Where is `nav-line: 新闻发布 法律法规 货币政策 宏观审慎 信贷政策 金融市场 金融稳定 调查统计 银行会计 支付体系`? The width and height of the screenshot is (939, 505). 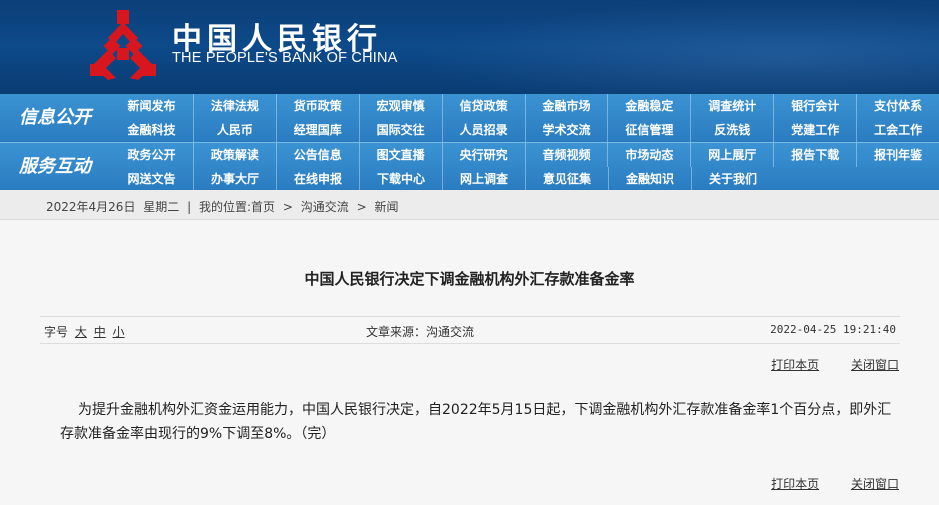 nav-line: 新闻发布 法律法规 货币政策 宏观审慎 信贷政策 金融市场 金融稳定 调查统计 银行会计 支付体系 is located at coordinates (524, 106).